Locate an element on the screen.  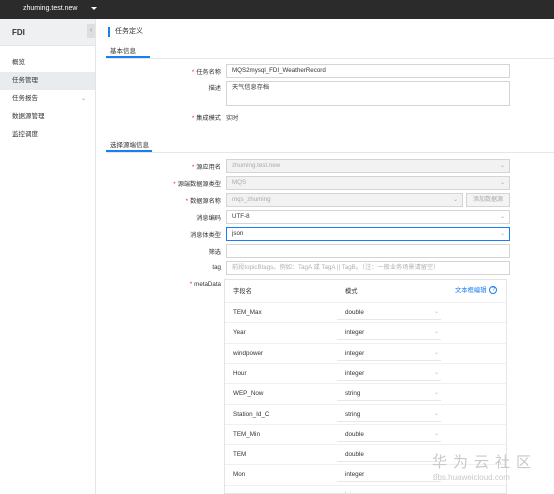
column-header-mode: 模式 is located at coordinates (351, 291).